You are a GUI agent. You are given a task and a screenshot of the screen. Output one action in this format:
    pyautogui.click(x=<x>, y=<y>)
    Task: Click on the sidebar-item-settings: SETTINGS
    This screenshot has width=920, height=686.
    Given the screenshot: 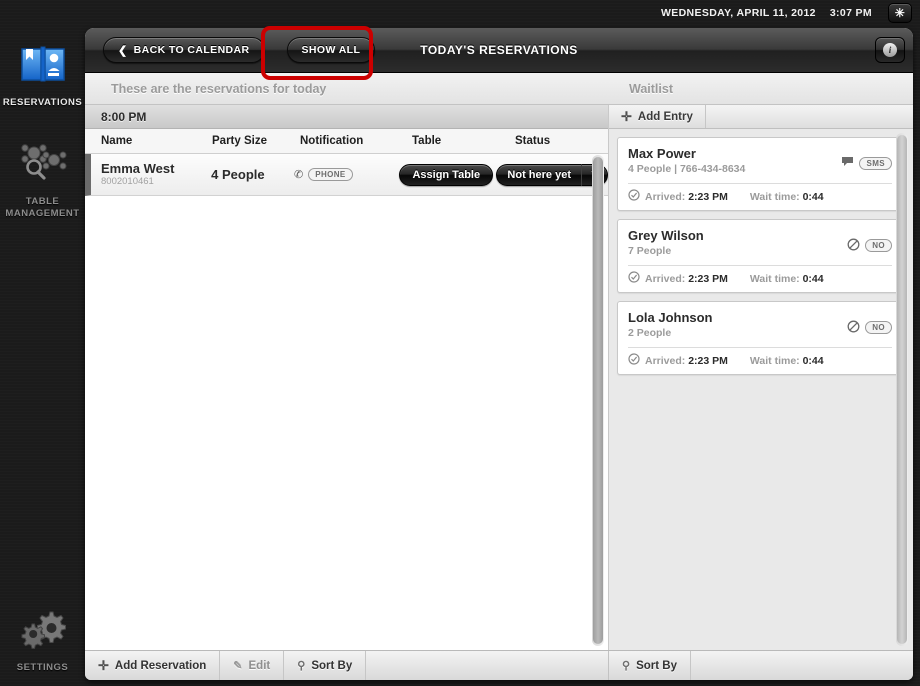 What is the action you would take?
    pyautogui.click(x=42, y=637)
    